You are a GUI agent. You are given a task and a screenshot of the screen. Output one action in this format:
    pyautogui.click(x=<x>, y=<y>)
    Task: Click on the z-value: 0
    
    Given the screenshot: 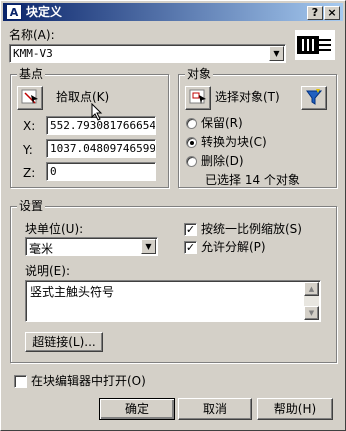 What is the action you would take?
    pyautogui.click(x=53, y=171)
    